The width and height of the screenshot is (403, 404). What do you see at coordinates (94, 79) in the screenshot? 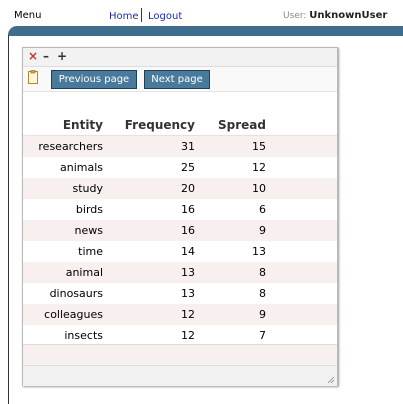
I see `previous-page-button: Previous page` at bounding box center [94, 79].